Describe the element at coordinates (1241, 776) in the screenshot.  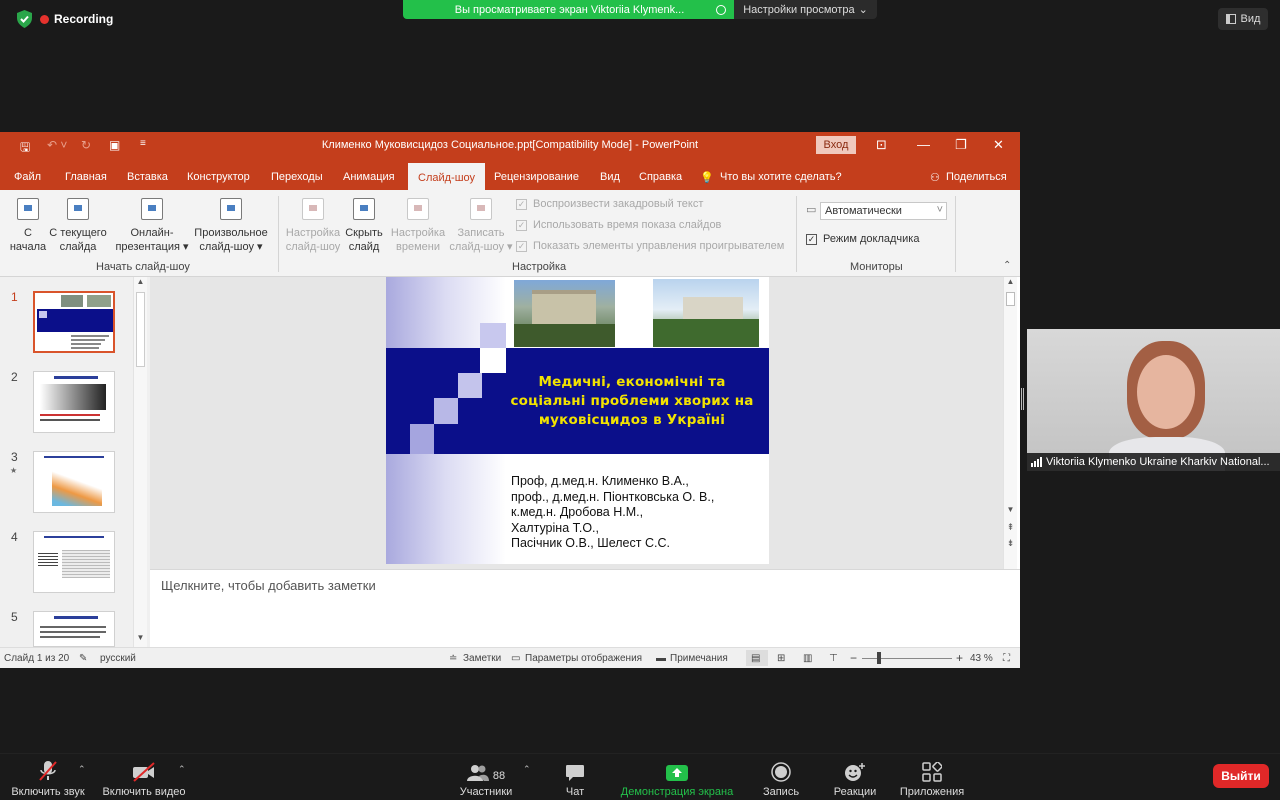
I see `leave-meeting-button: Выйти` at that location.